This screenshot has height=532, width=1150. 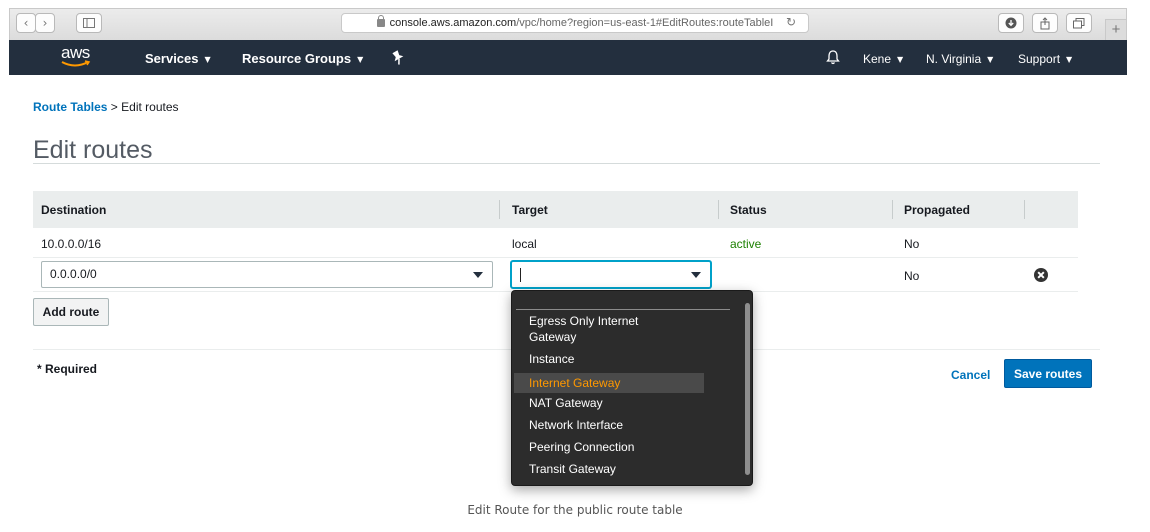 What do you see at coordinates (833, 57) in the screenshot?
I see `bell-icon` at bounding box center [833, 57].